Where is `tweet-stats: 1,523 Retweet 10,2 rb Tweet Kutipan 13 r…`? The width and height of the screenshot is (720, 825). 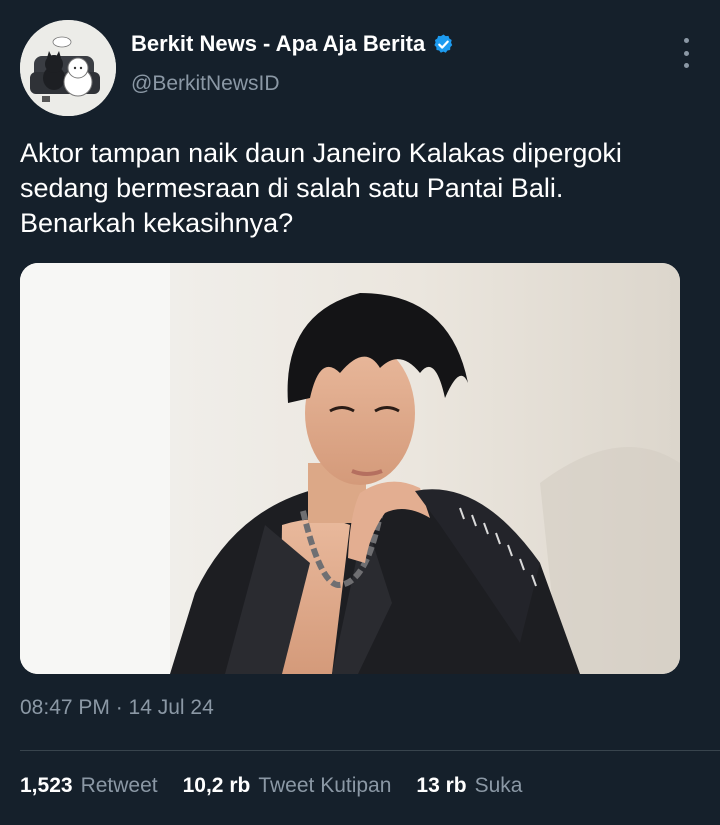
tweet-stats: 1,523 Retweet 10,2 rb Tweet Kutipan 13 r… is located at coordinates (284, 786).